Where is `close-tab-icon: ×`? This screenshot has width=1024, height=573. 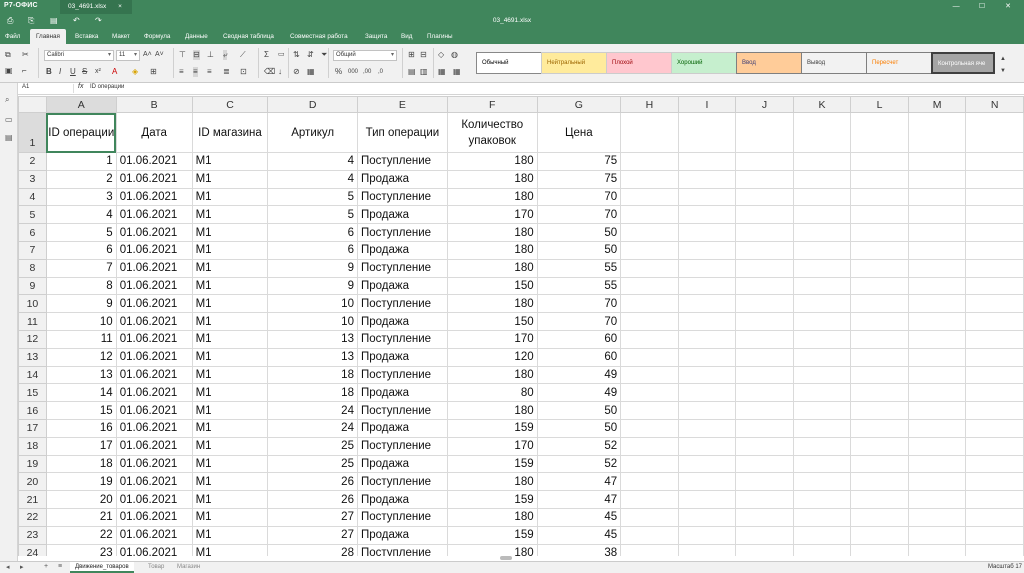
close-tab-icon: × is located at coordinates (120, 6).